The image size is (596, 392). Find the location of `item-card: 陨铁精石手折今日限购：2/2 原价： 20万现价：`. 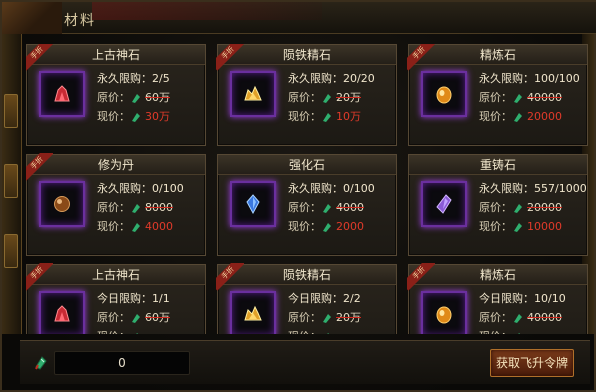

item-card: 陨铁精石手折今日限购：2/2 原价： 20万现价： is located at coordinates (306, 298).